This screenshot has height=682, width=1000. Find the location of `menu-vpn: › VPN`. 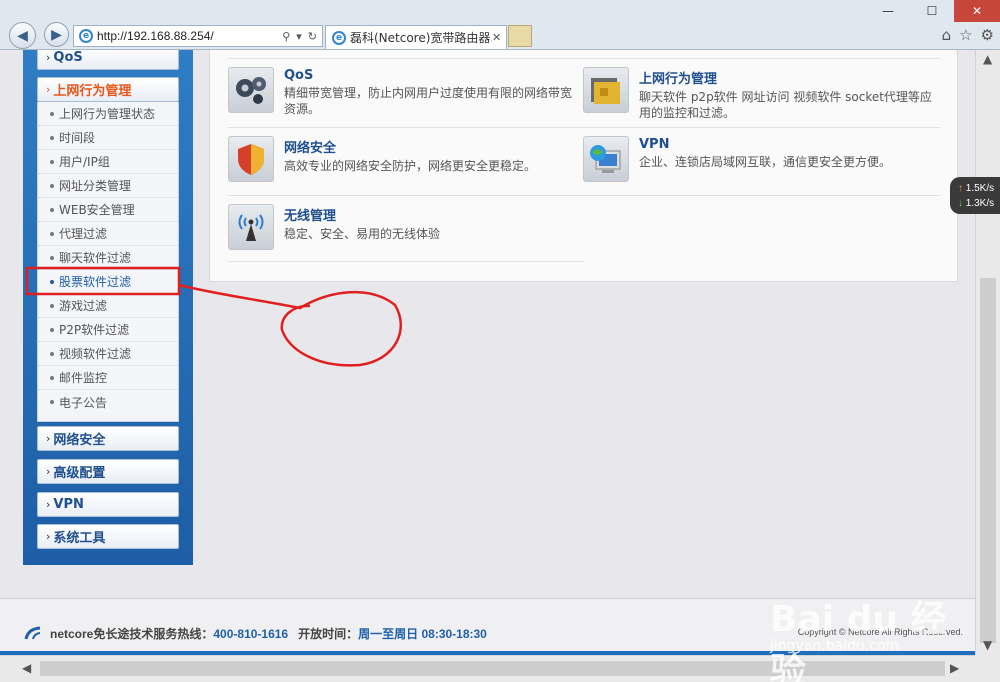

menu-vpn: › VPN is located at coordinates (108, 504).